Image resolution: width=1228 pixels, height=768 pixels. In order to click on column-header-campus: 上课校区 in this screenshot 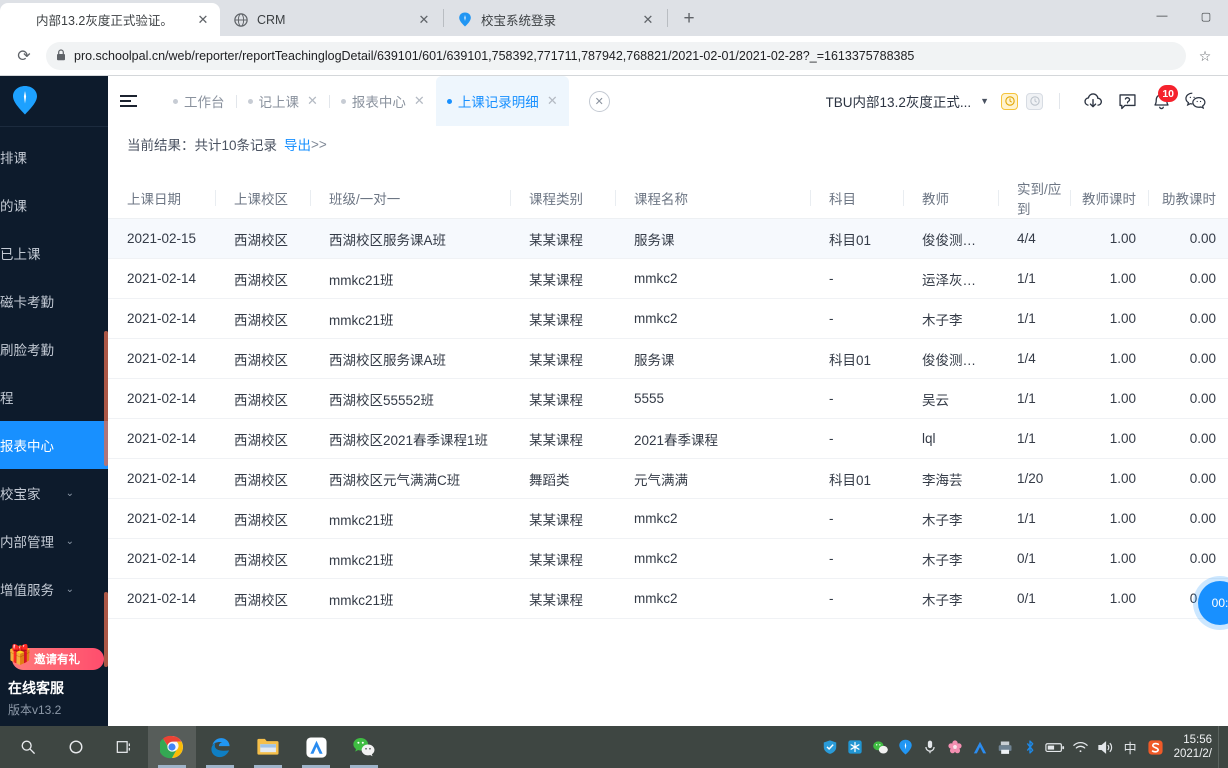, I will do `click(262, 198)`.